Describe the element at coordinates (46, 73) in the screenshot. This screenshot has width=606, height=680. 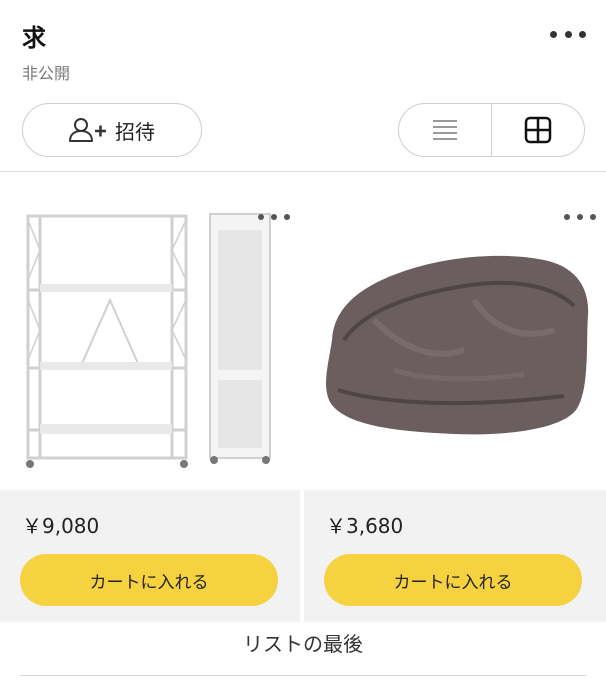
I see `privacy-status: 非公開` at that location.